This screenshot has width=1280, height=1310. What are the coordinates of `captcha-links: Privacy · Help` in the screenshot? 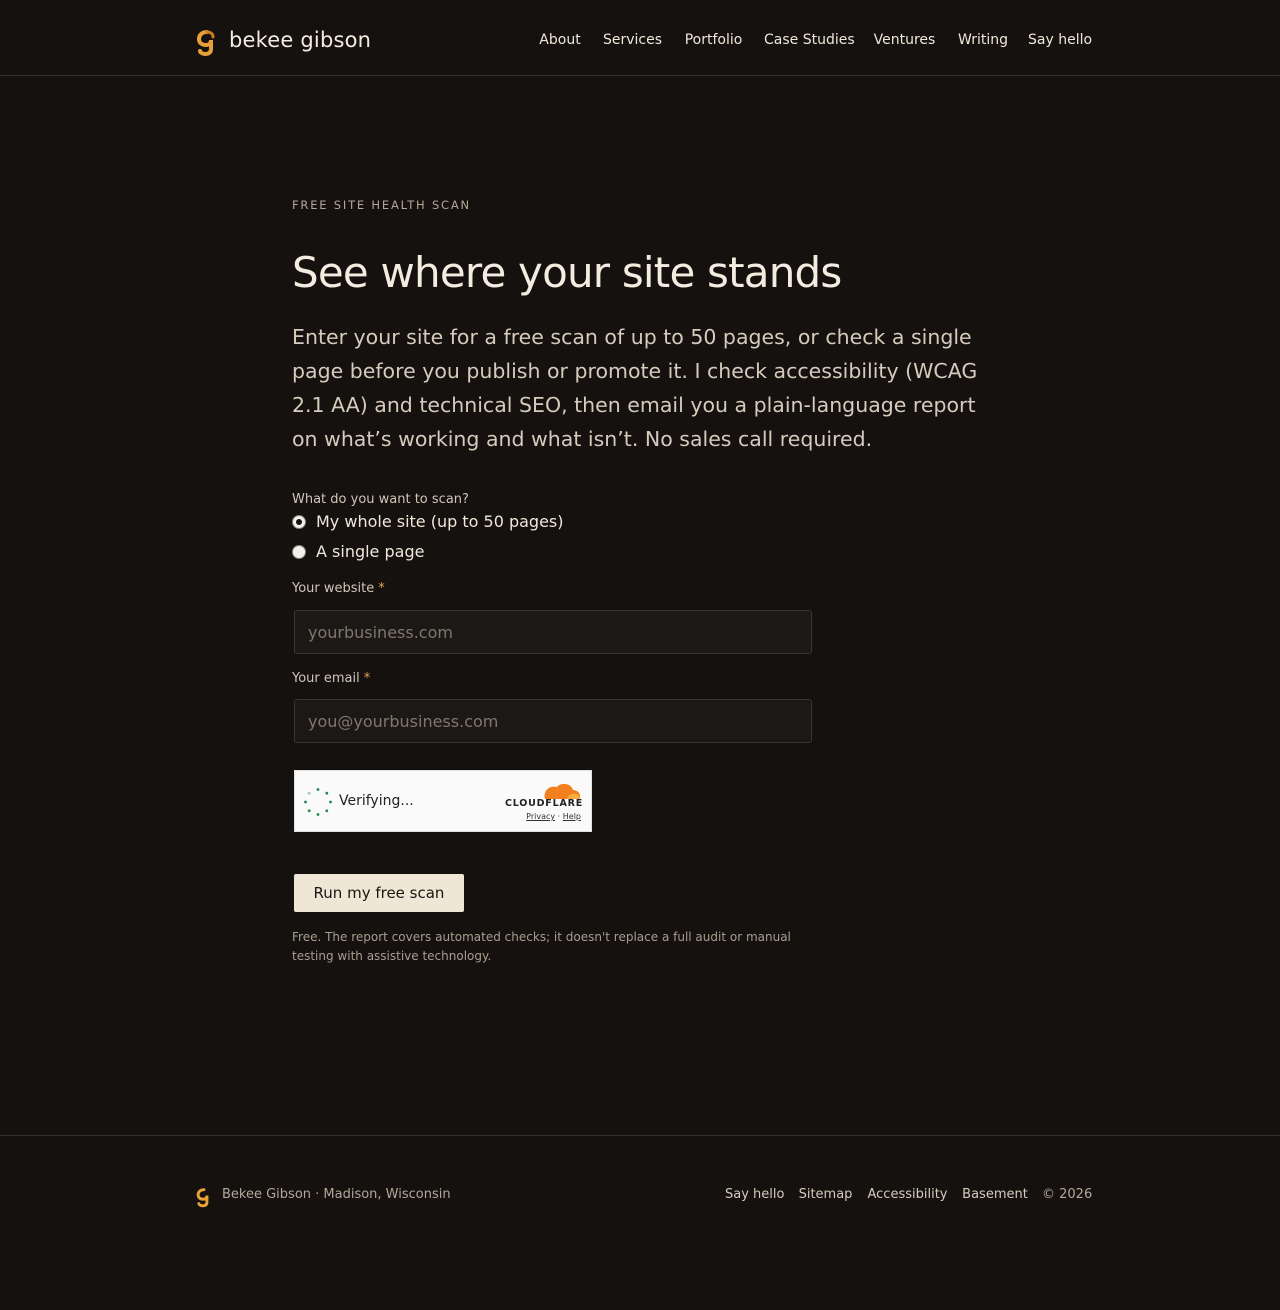 It's located at (553, 816).